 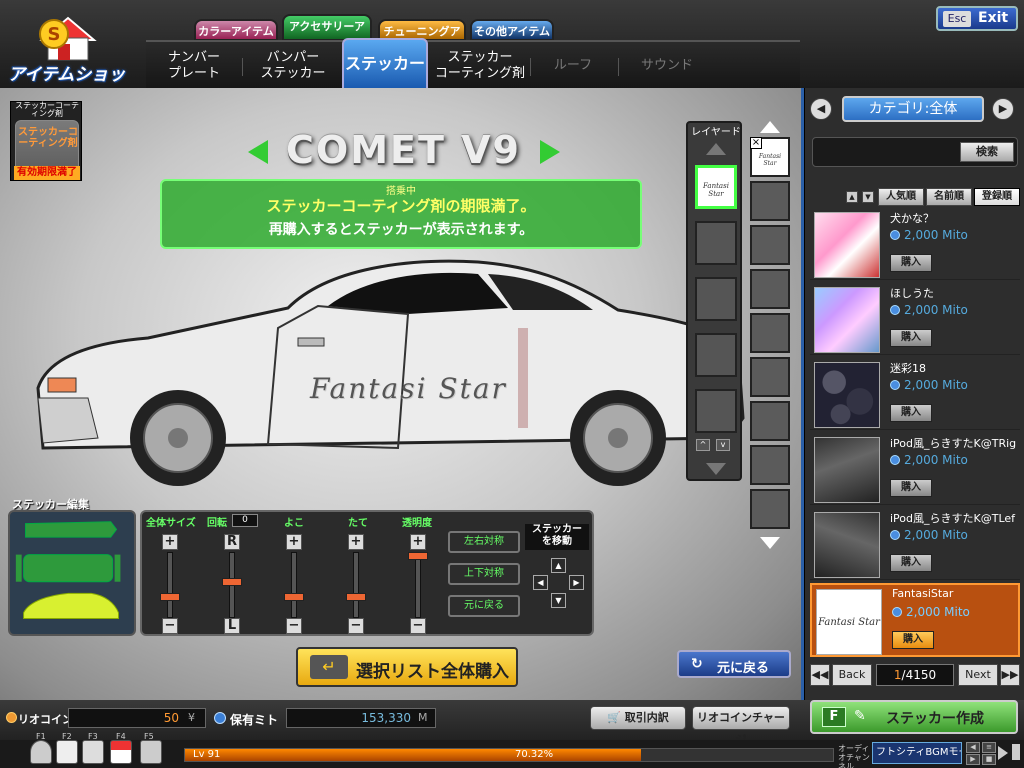 What do you see at coordinates (576, 582) in the screenshot?
I see `move-right-icon: ▶` at bounding box center [576, 582].